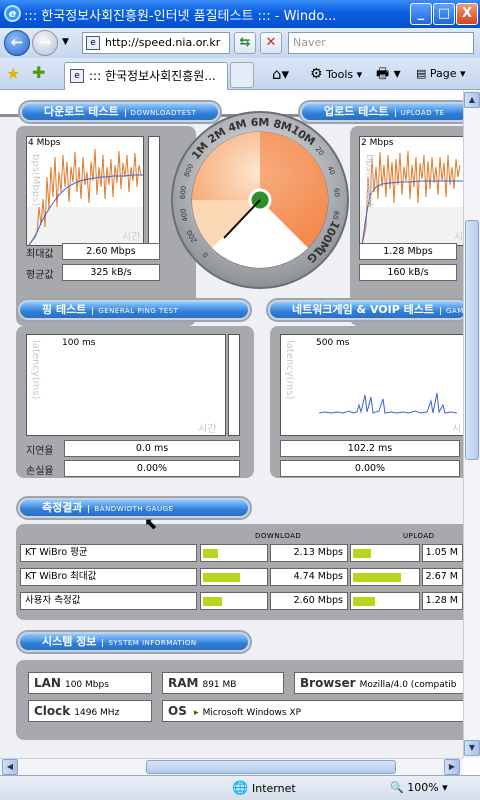  I want to click on result-row-label: KT WiBro 최대값, so click(108, 577).